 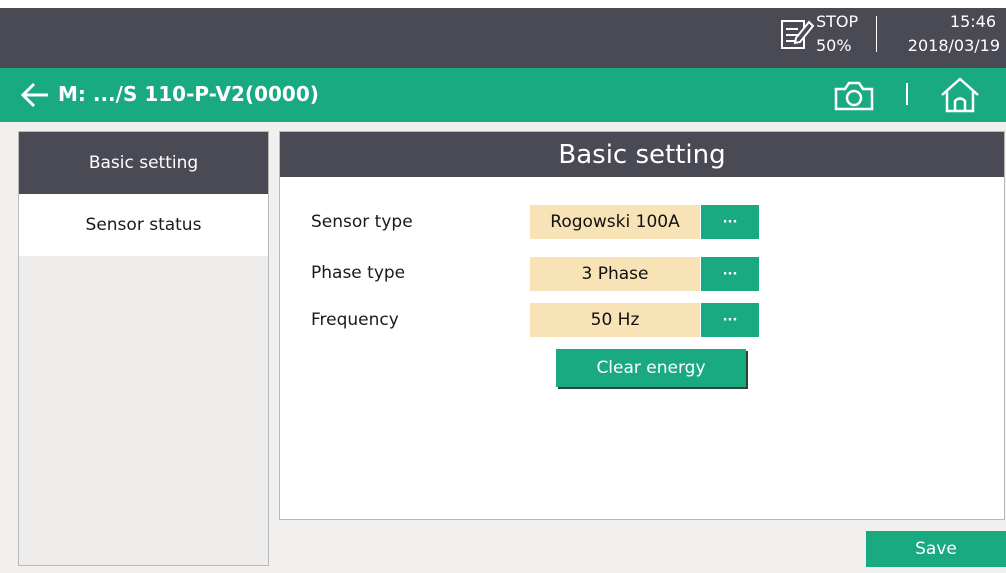 What do you see at coordinates (837, 21) in the screenshot?
I see `run-state-label: STOP` at bounding box center [837, 21].